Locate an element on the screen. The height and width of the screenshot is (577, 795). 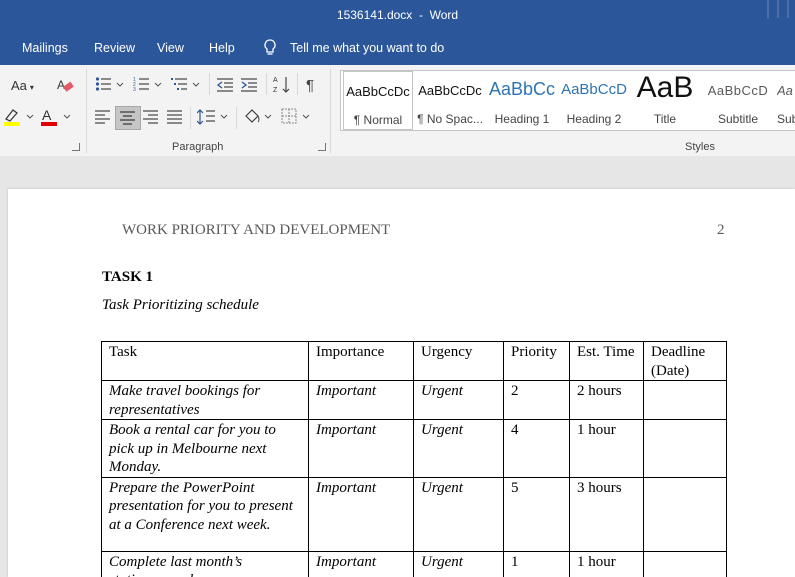
style-name: Heading 1 is located at coordinates (522, 119).